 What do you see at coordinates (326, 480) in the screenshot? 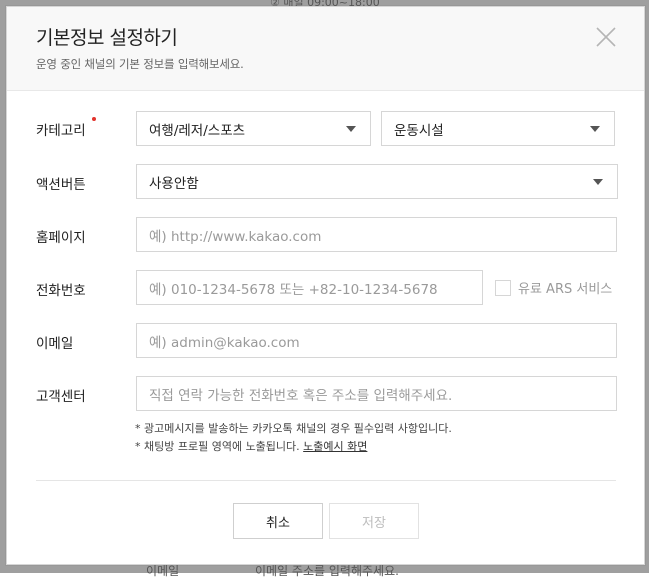
I see `footer-divider` at bounding box center [326, 480].